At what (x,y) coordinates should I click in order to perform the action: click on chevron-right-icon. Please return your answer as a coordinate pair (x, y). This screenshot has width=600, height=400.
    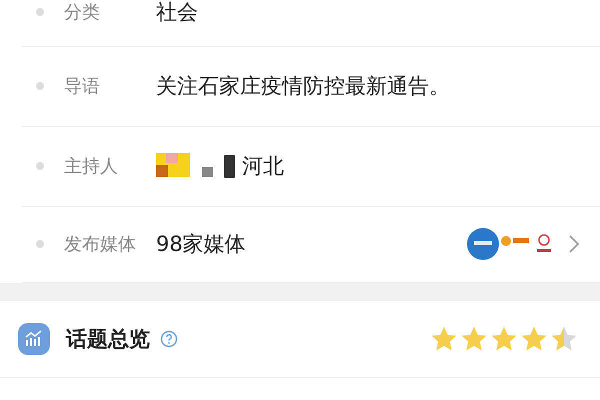
    Looking at the image, I should click on (574, 244).